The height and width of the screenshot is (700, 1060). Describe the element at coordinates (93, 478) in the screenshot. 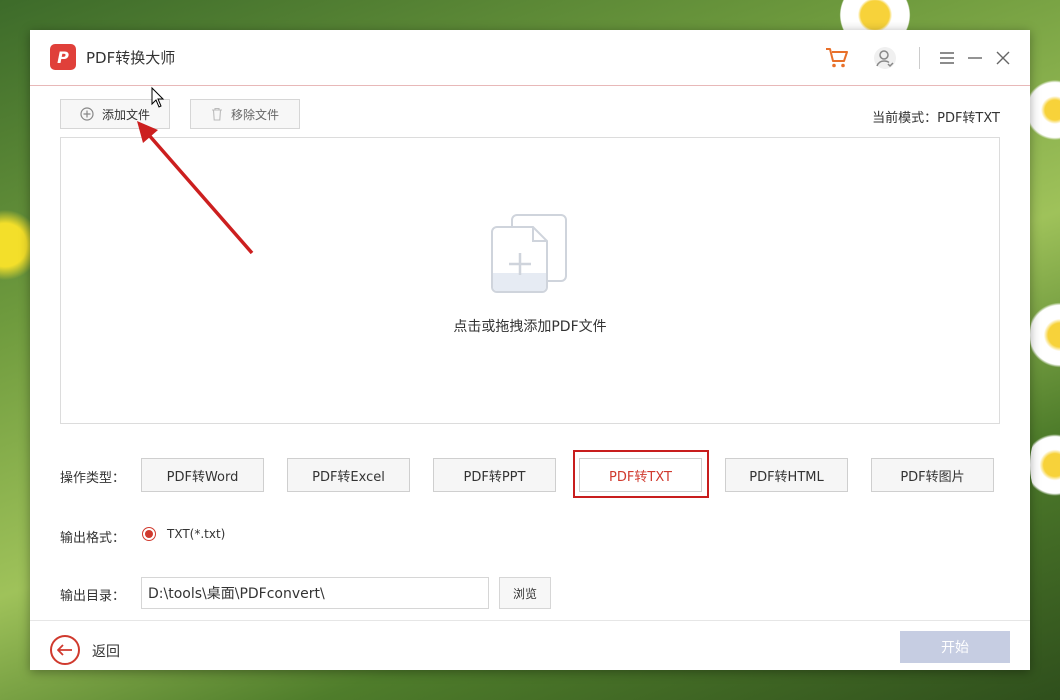

I see `operation-type-label: 操作类型：` at that location.